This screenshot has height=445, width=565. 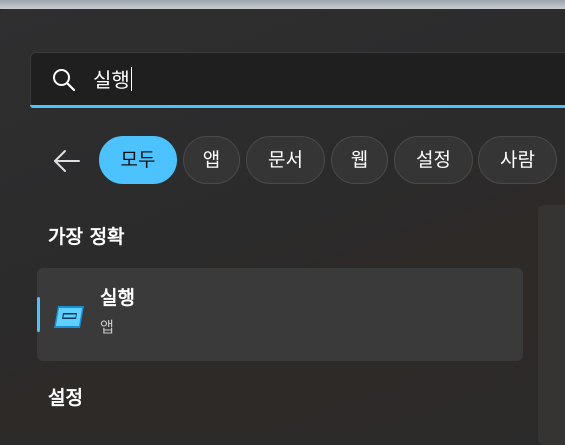 What do you see at coordinates (38, 314) in the screenshot?
I see `selection-indicator` at bounding box center [38, 314].